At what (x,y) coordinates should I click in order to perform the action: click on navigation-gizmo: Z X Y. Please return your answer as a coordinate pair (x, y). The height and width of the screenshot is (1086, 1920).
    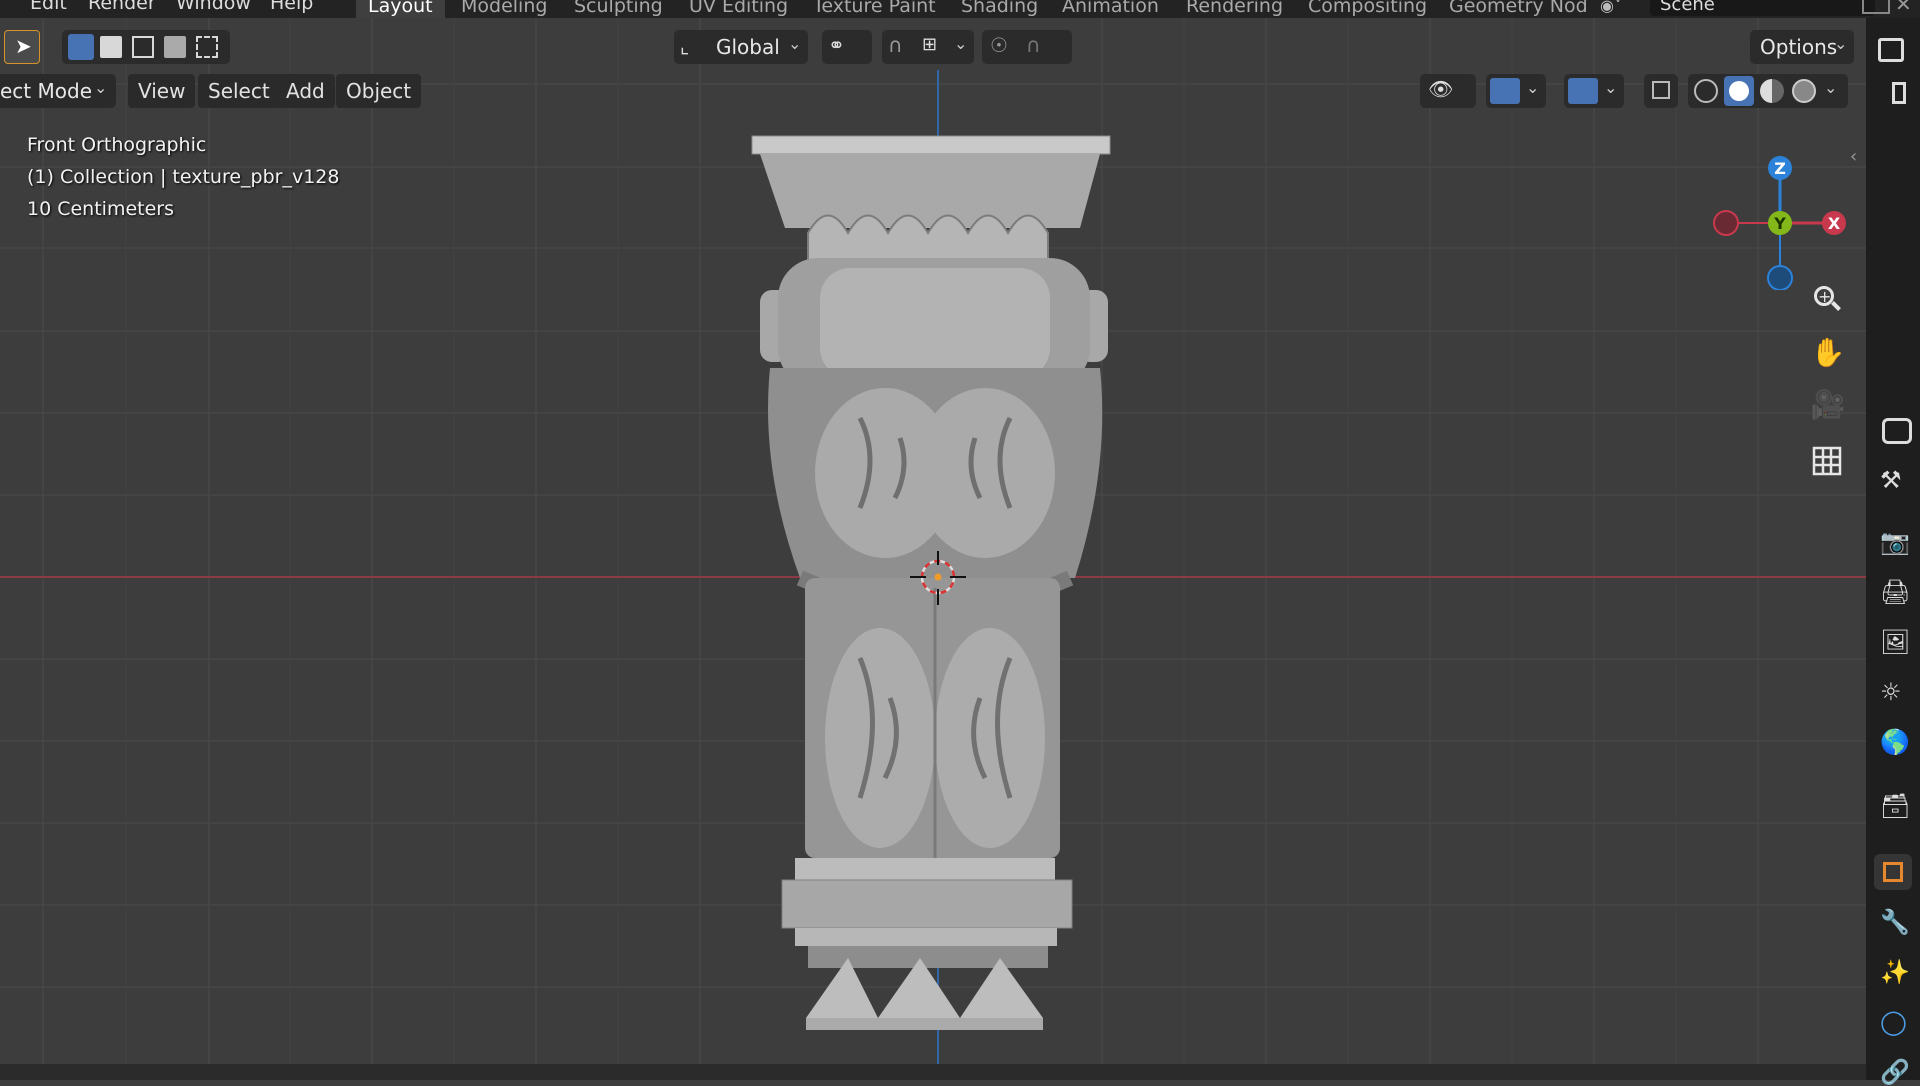
    Looking at the image, I should click on (1780, 210).